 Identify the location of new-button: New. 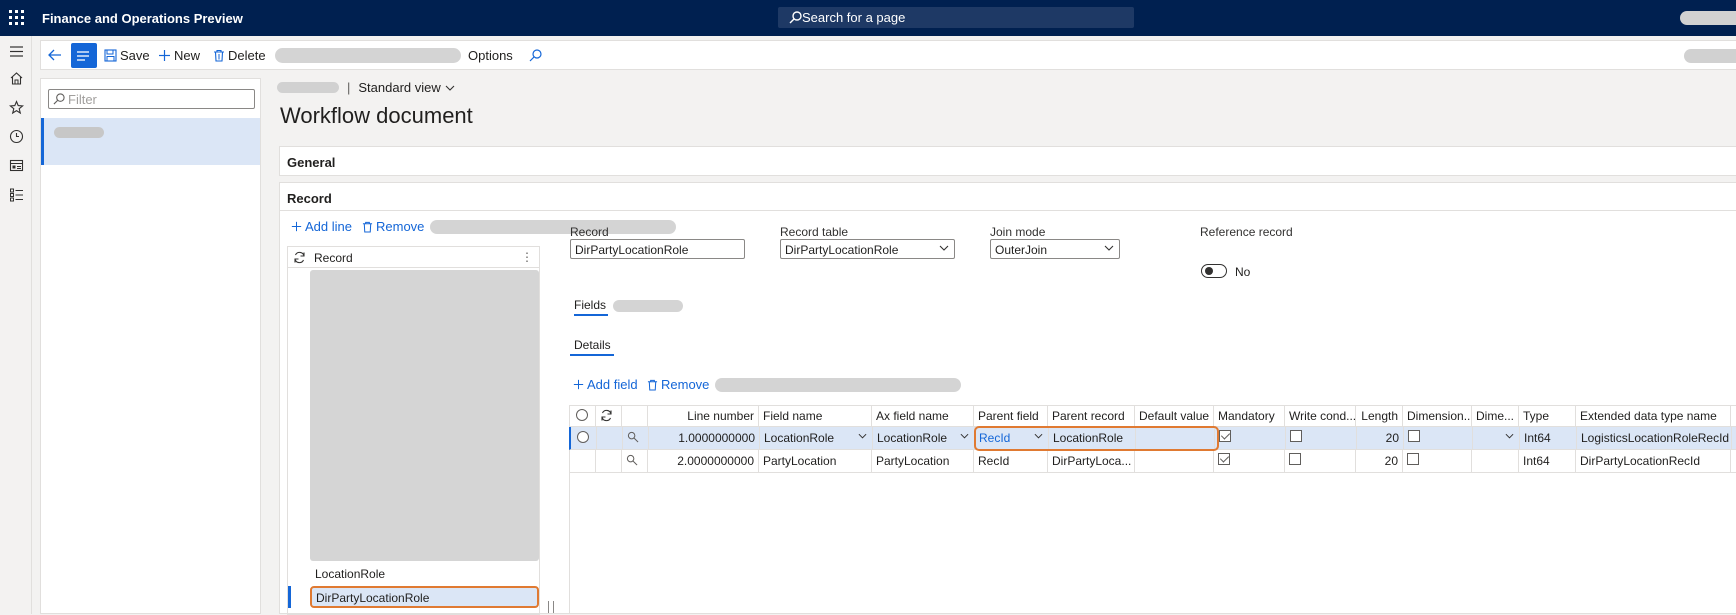
(179, 55).